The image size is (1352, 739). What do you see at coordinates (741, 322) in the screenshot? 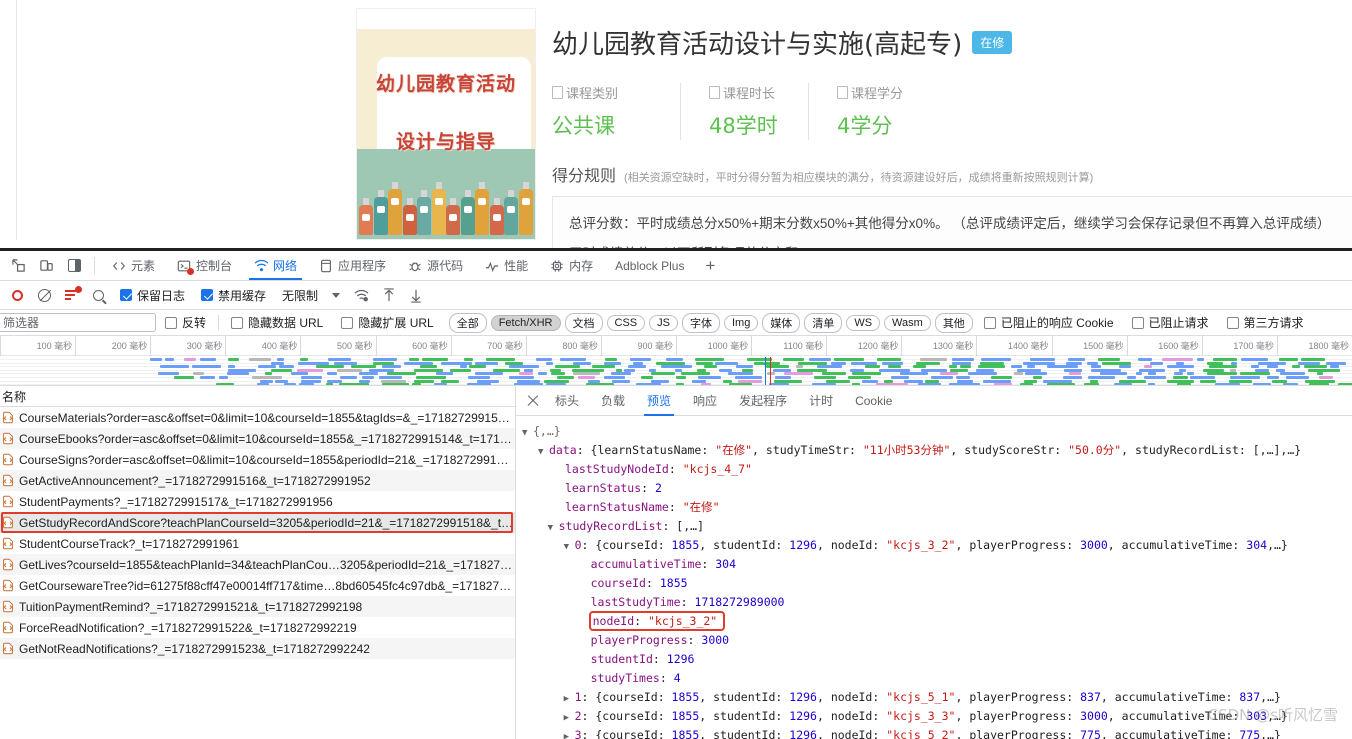
I see `type-filter-img: Img` at bounding box center [741, 322].